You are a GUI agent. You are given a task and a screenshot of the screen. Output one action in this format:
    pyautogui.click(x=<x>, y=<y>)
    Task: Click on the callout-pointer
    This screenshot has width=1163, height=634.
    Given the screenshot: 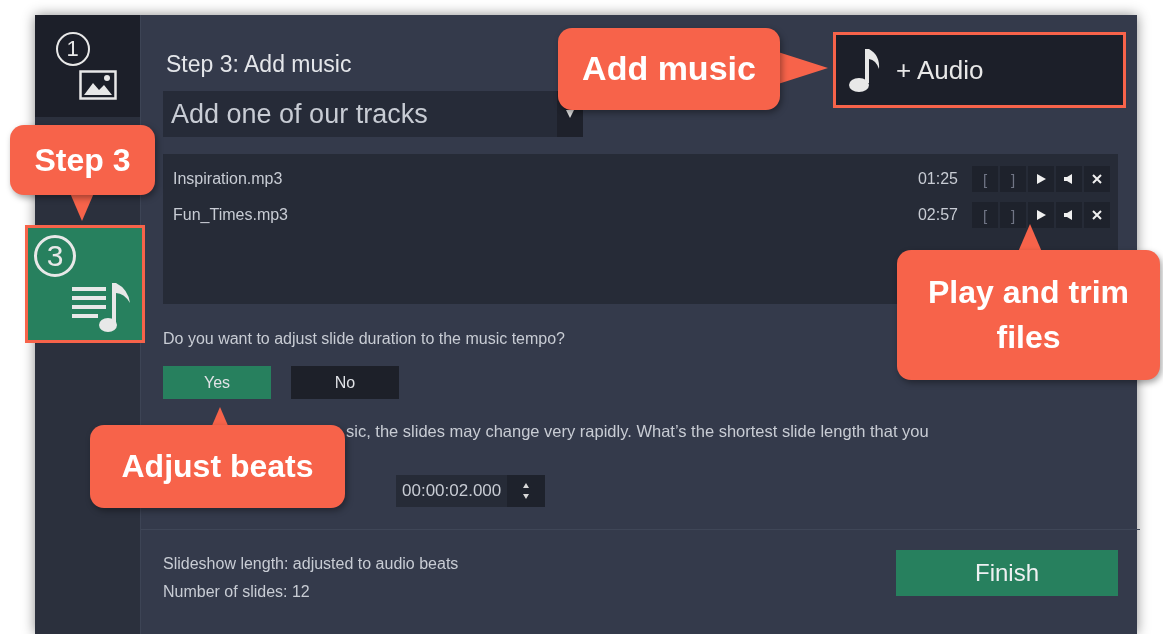 What is the action you would take?
    pyautogui.click(x=803, y=68)
    